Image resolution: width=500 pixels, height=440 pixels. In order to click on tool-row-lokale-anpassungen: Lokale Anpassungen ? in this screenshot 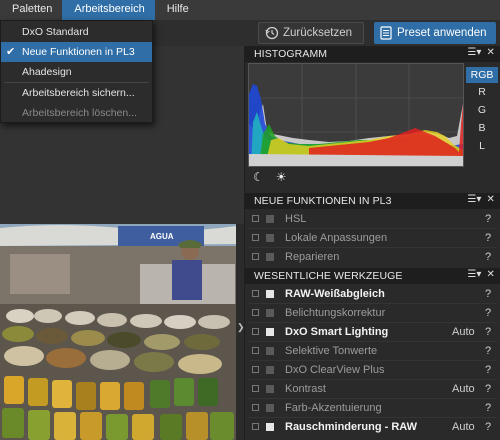, I will do `click(372, 238)`.